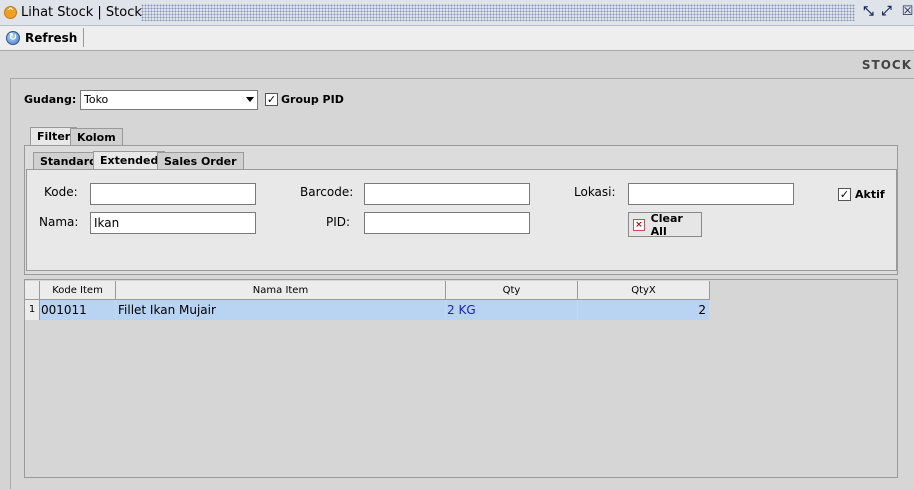  What do you see at coordinates (447, 194) in the screenshot?
I see `barcode-input` at bounding box center [447, 194].